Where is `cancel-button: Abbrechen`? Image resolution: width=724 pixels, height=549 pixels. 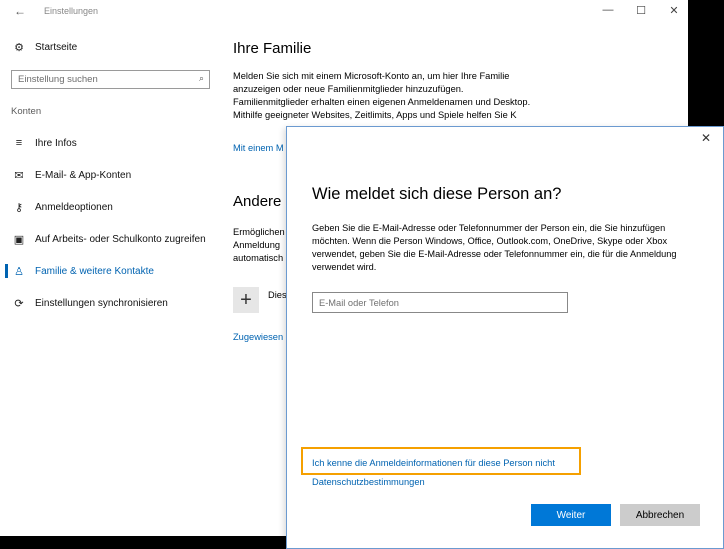
cancel-button: Abbrechen is located at coordinates (660, 515).